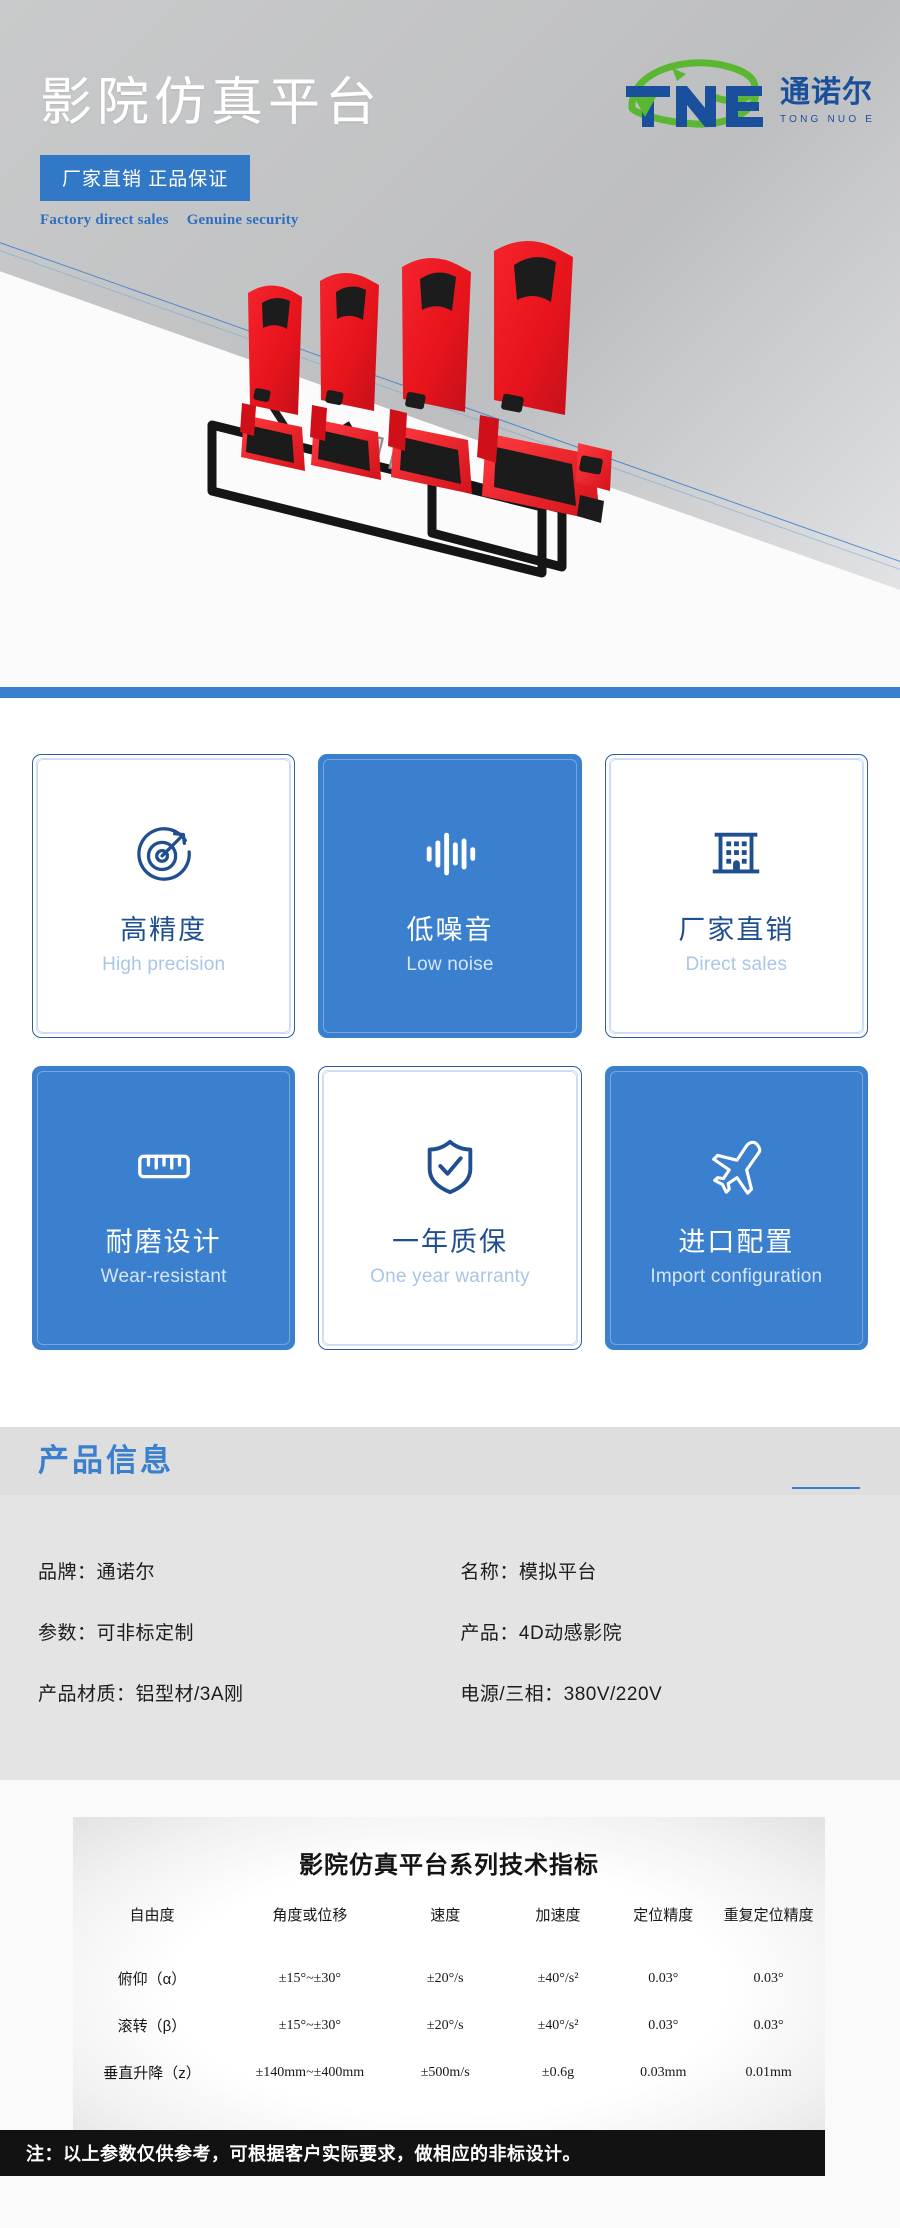  What do you see at coordinates (768, 1915) in the screenshot?
I see `spec-col-header: 重复定位精度` at bounding box center [768, 1915].